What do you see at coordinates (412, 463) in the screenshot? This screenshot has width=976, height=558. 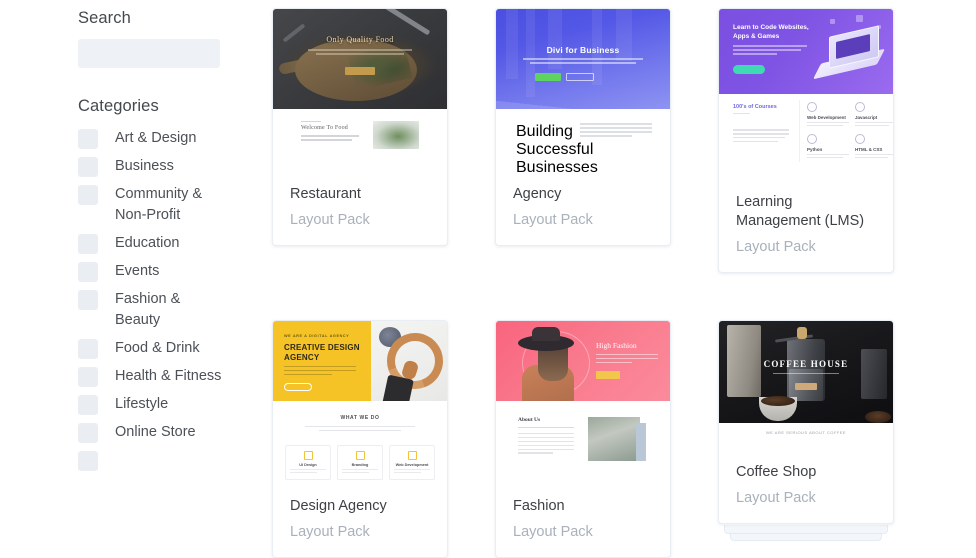 I see `feature-item: Web Development` at bounding box center [412, 463].